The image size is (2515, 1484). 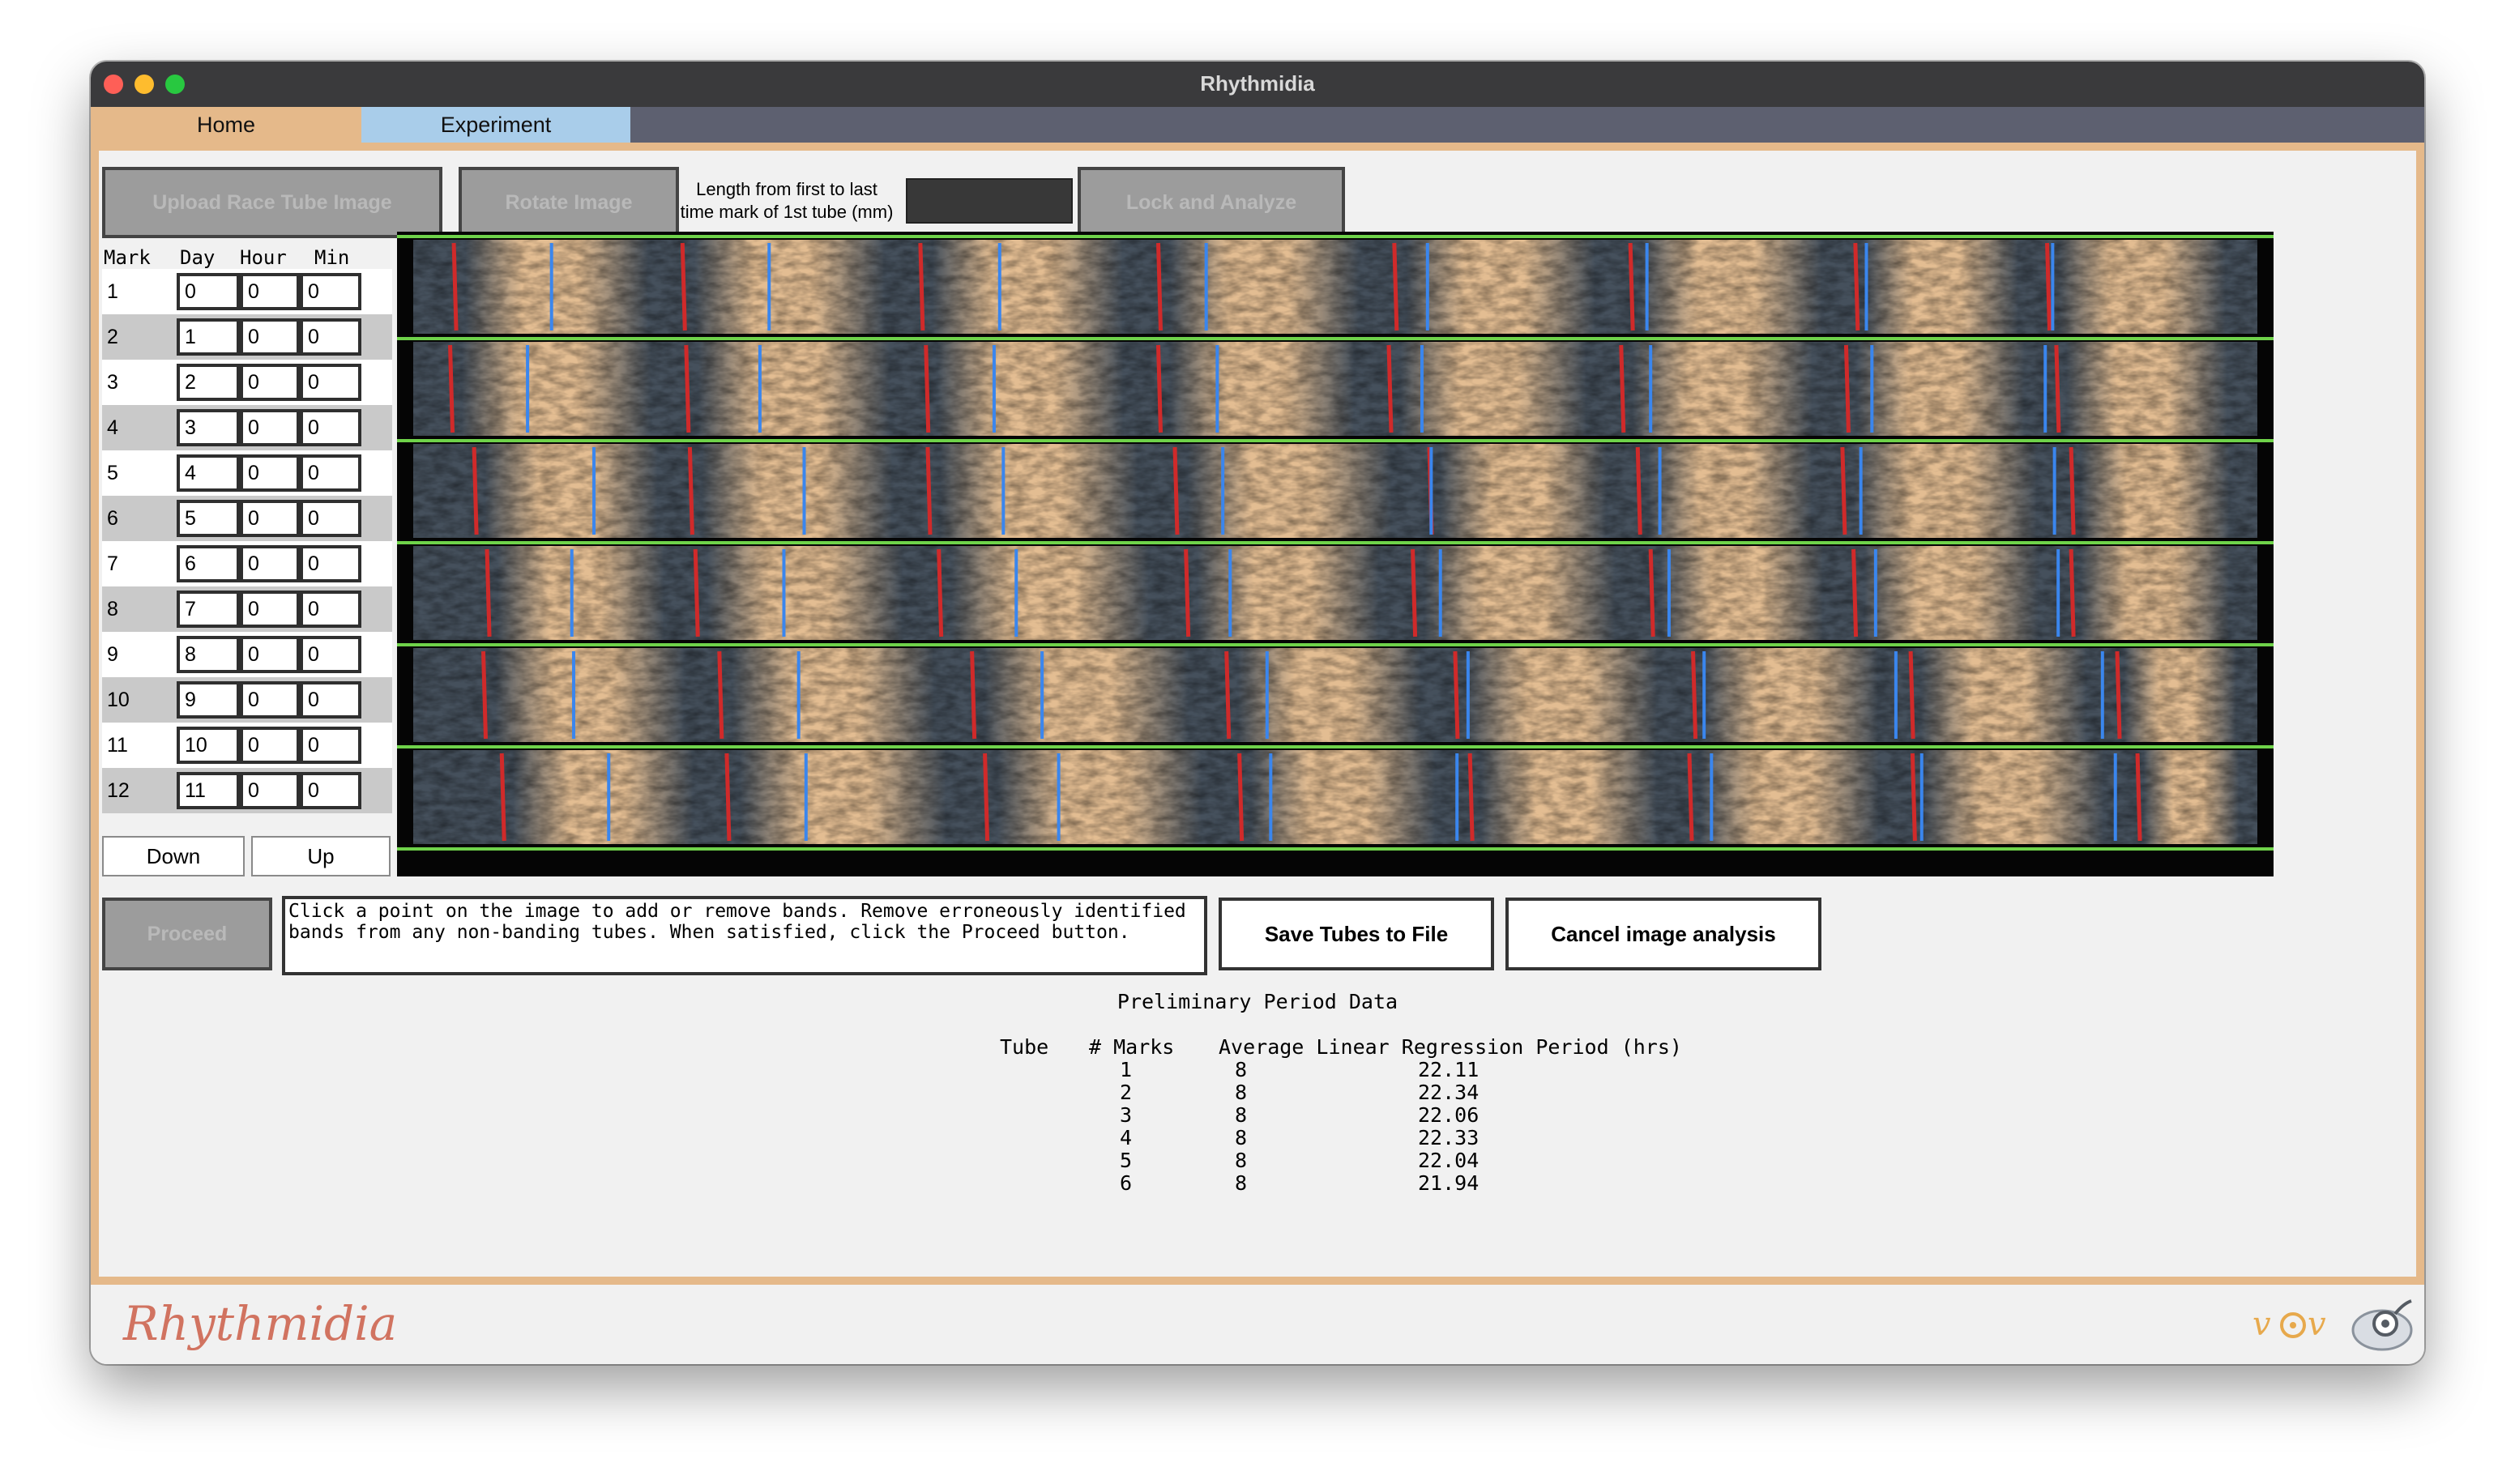 I want to click on save-tubes-to-file-button: Save Tubes to File, so click(x=1357, y=934).